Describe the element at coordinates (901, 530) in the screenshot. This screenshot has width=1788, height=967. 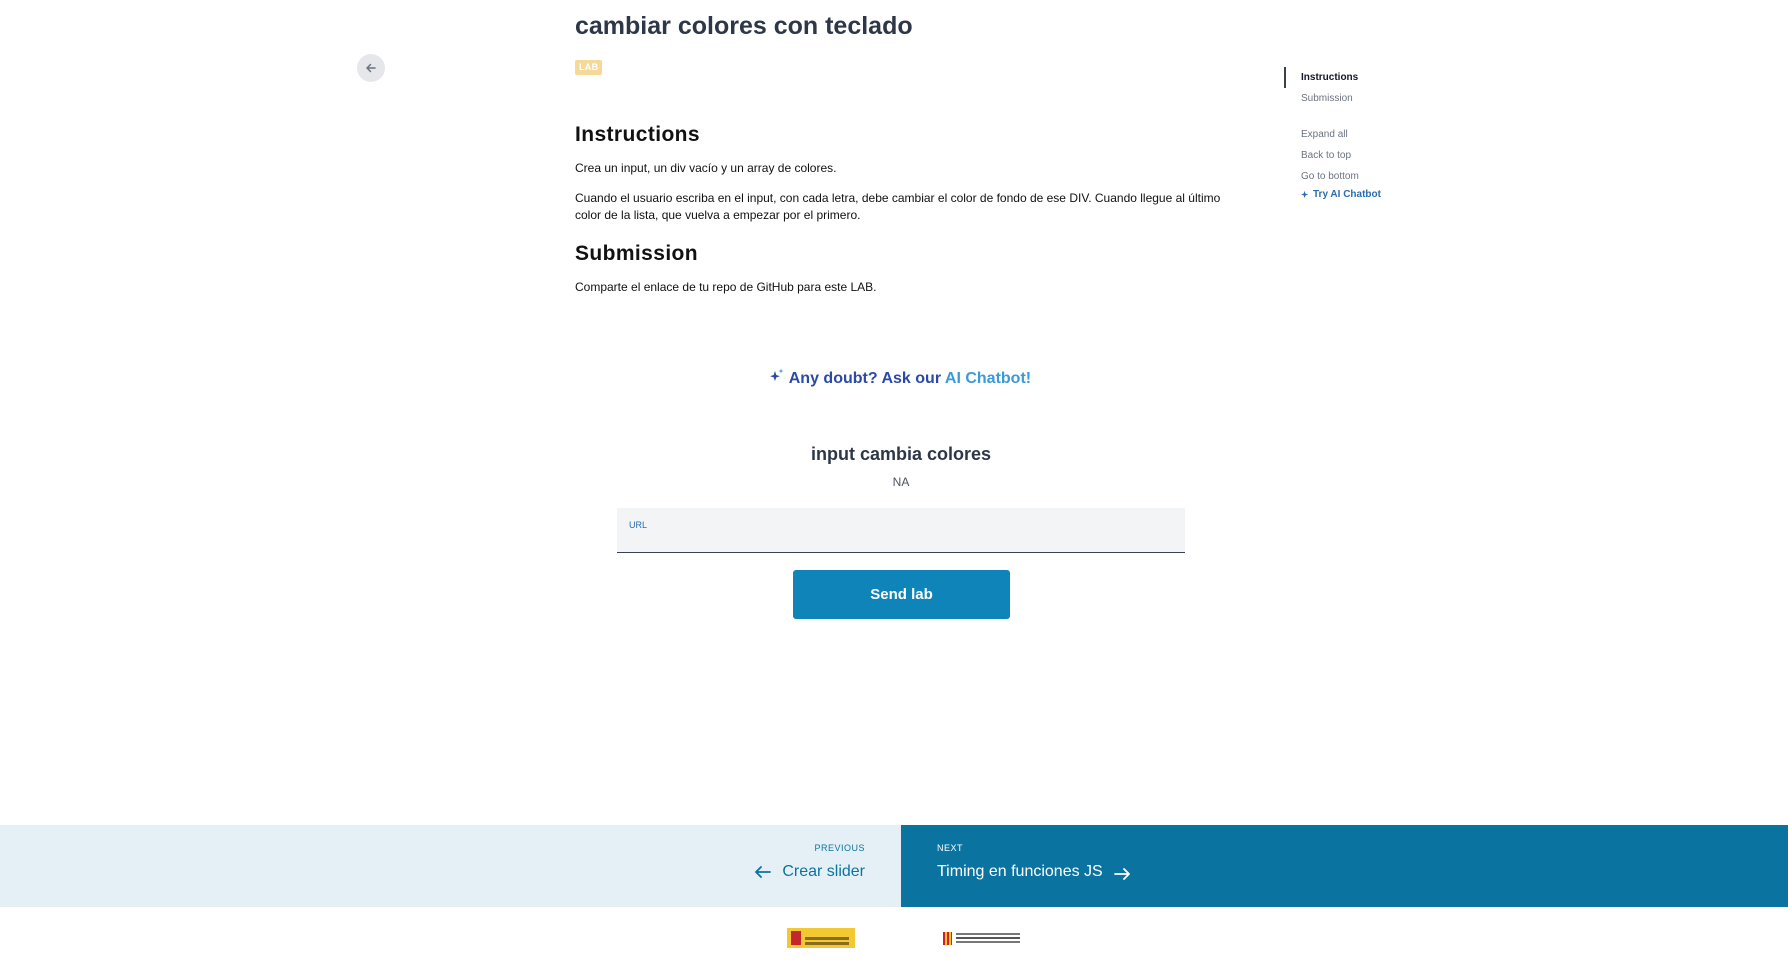
I see `url-field: URL` at that location.